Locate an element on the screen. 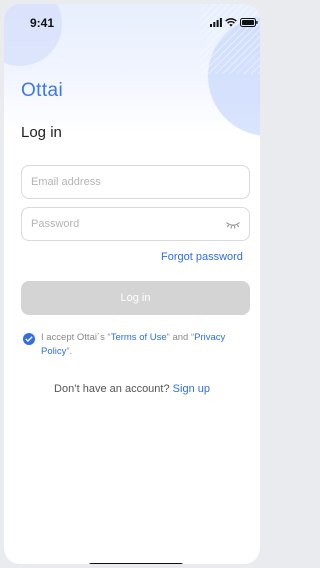  status-bar: 9:41 is located at coordinates (132, 24).